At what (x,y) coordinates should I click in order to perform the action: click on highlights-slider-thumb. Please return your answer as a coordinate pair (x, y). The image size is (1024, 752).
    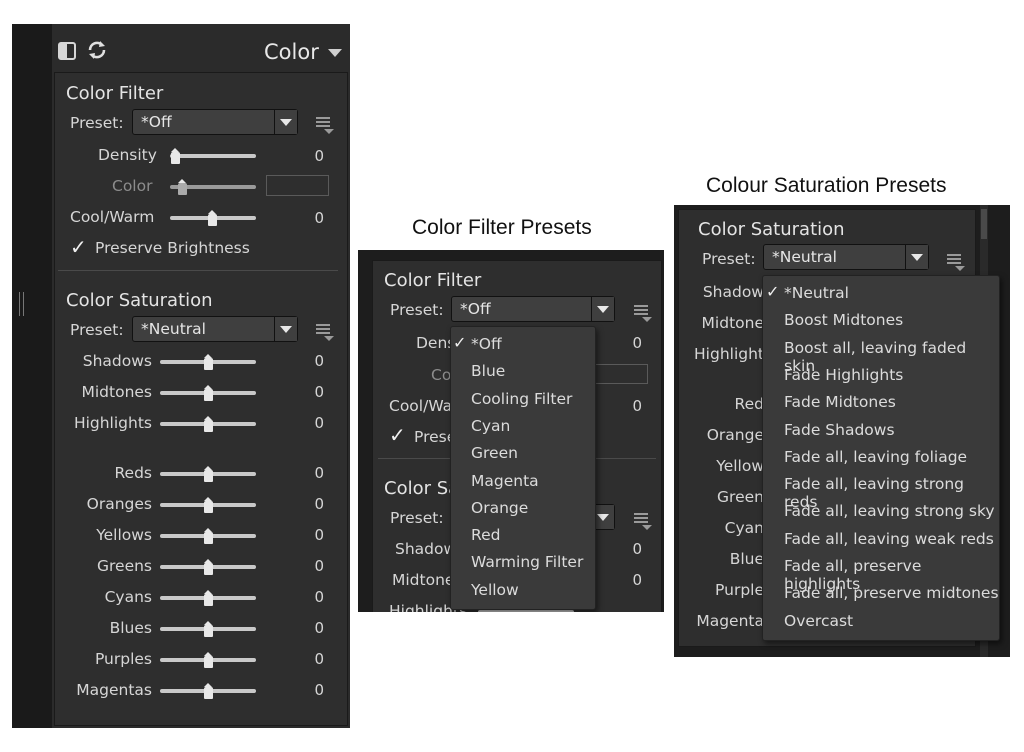
    Looking at the image, I should click on (208, 424).